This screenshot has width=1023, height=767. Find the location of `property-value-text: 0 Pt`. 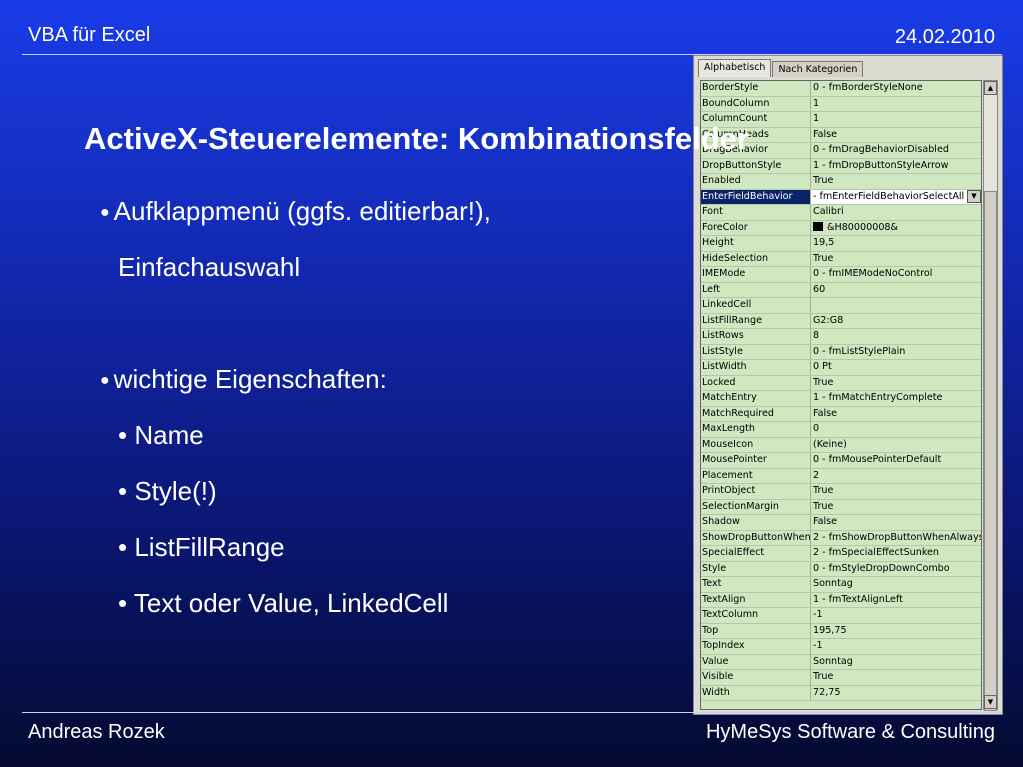

property-value-text: 0 Pt is located at coordinates (822, 366).